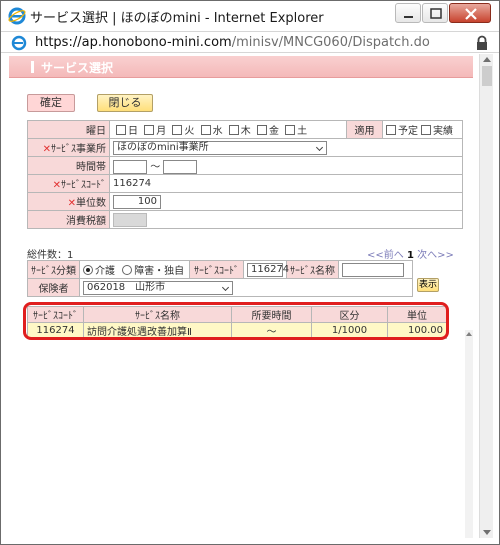 The image size is (500, 545). I want to click on weekday-mon-label: 月, so click(161, 131).